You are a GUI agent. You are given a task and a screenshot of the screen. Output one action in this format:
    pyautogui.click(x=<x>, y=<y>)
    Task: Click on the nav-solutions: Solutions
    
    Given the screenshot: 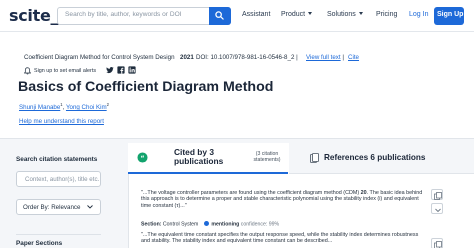 What is the action you would take?
    pyautogui.click(x=345, y=14)
    